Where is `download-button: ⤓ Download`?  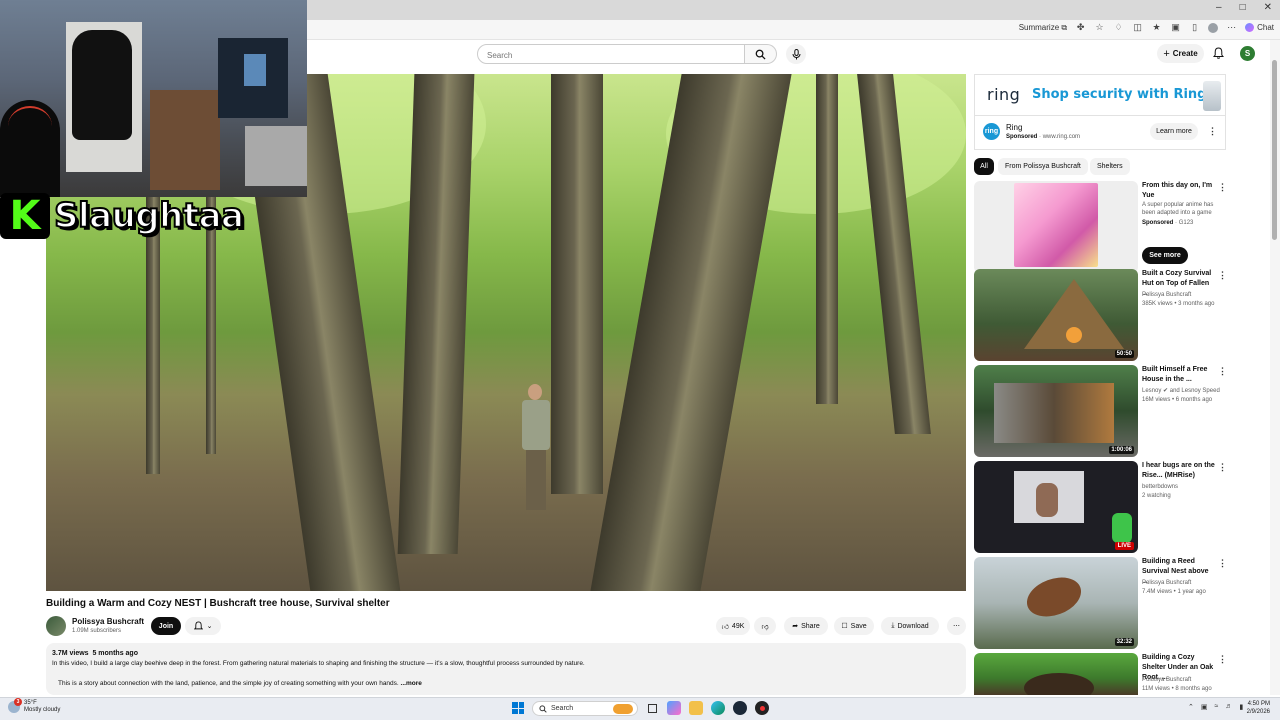
download-button: ⤓ Download is located at coordinates (910, 626).